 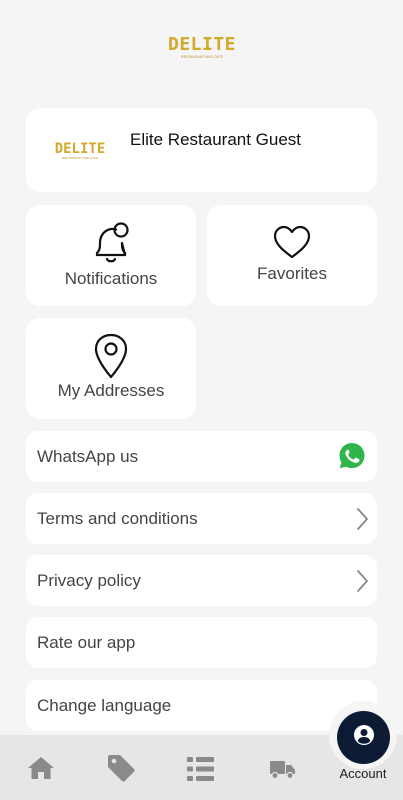 I want to click on favorites-tile: Favorites, so click(x=292, y=255).